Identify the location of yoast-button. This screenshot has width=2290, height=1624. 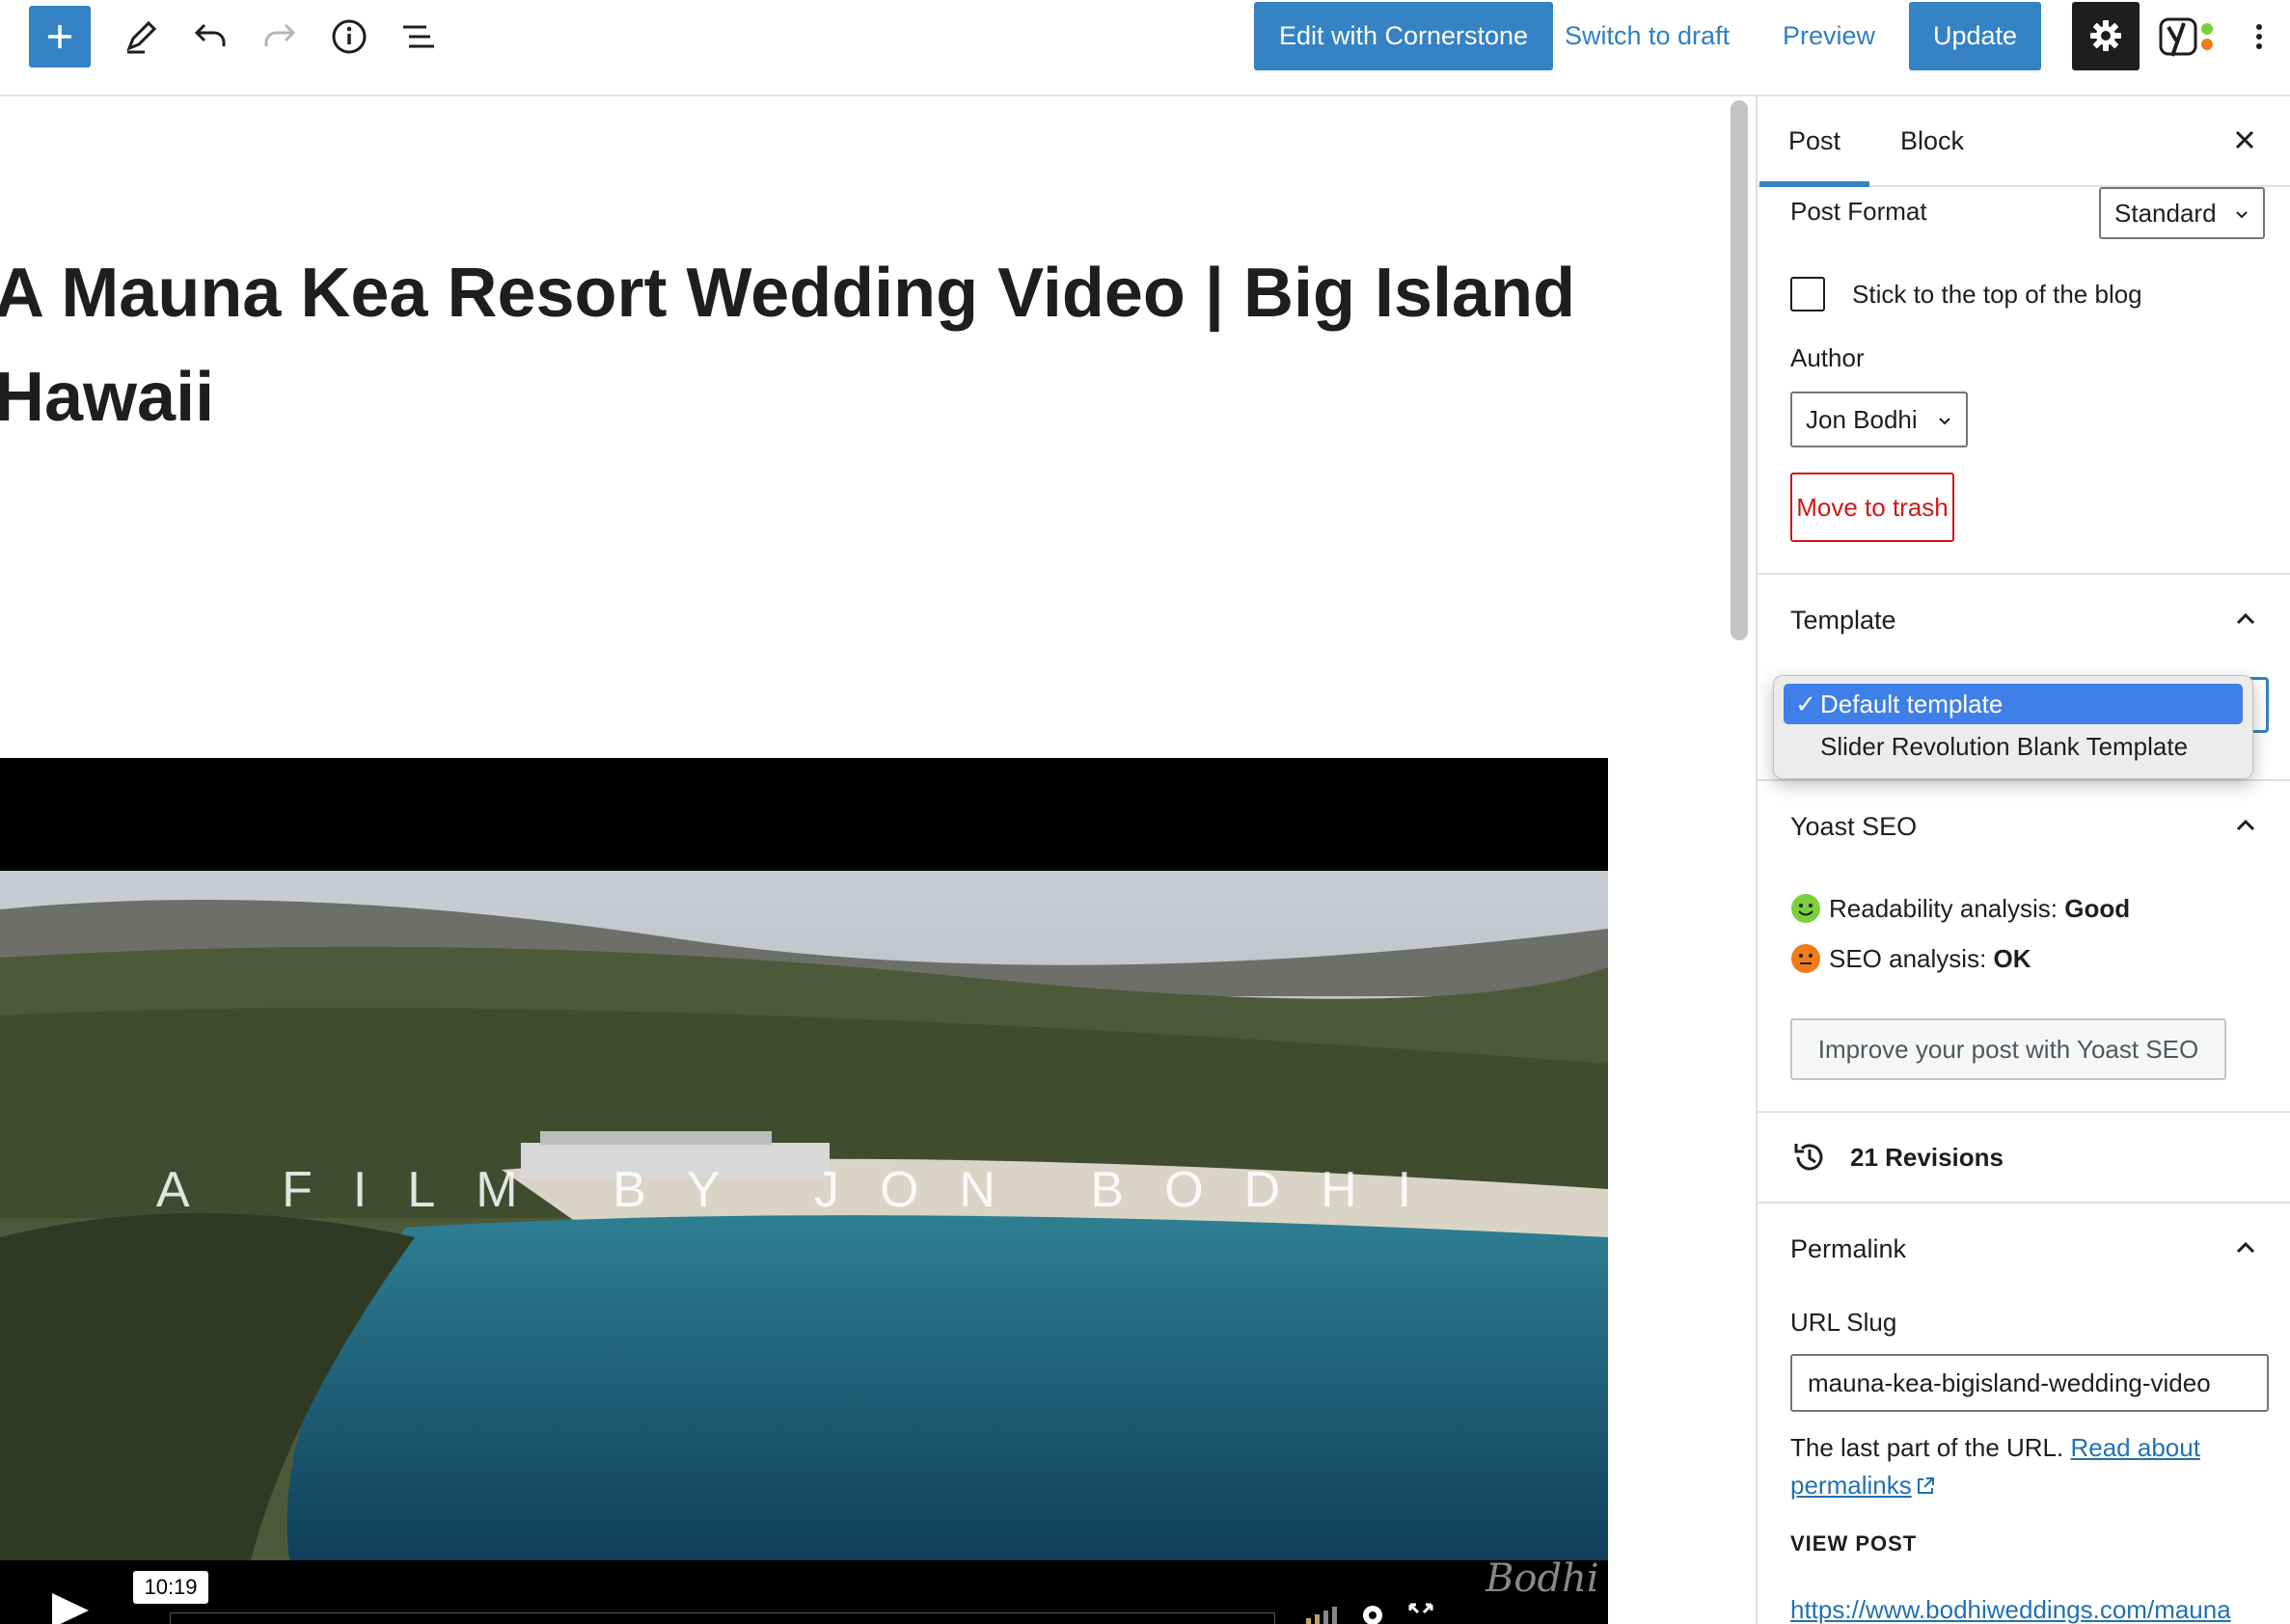
(2189, 37).